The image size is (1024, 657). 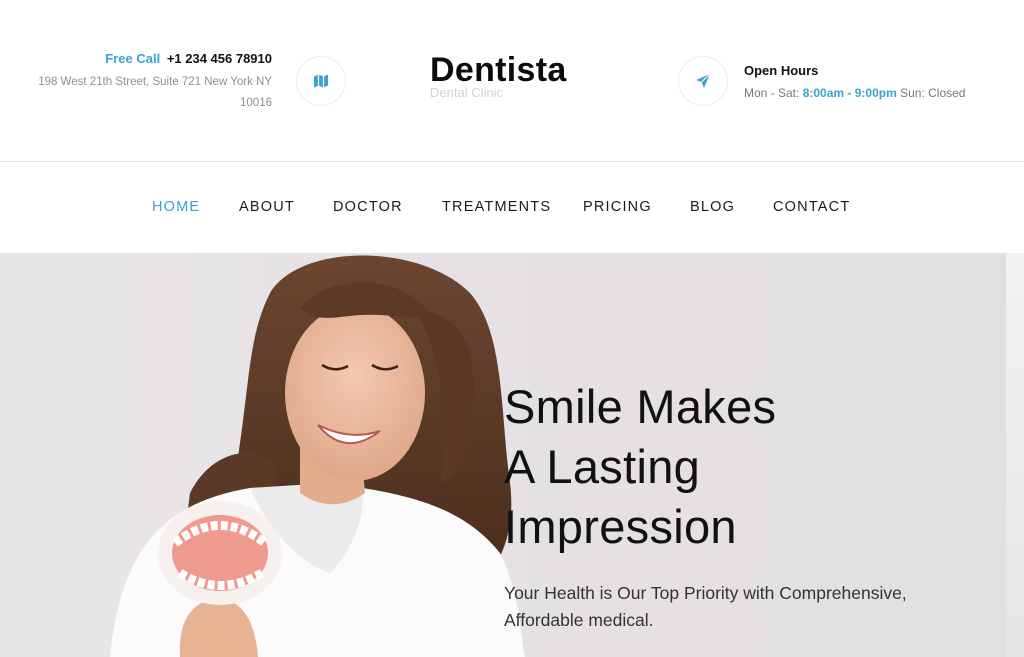 What do you see at coordinates (640, 406) in the screenshot?
I see `hero-title-line-1: Smile Makes` at bounding box center [640, 406].